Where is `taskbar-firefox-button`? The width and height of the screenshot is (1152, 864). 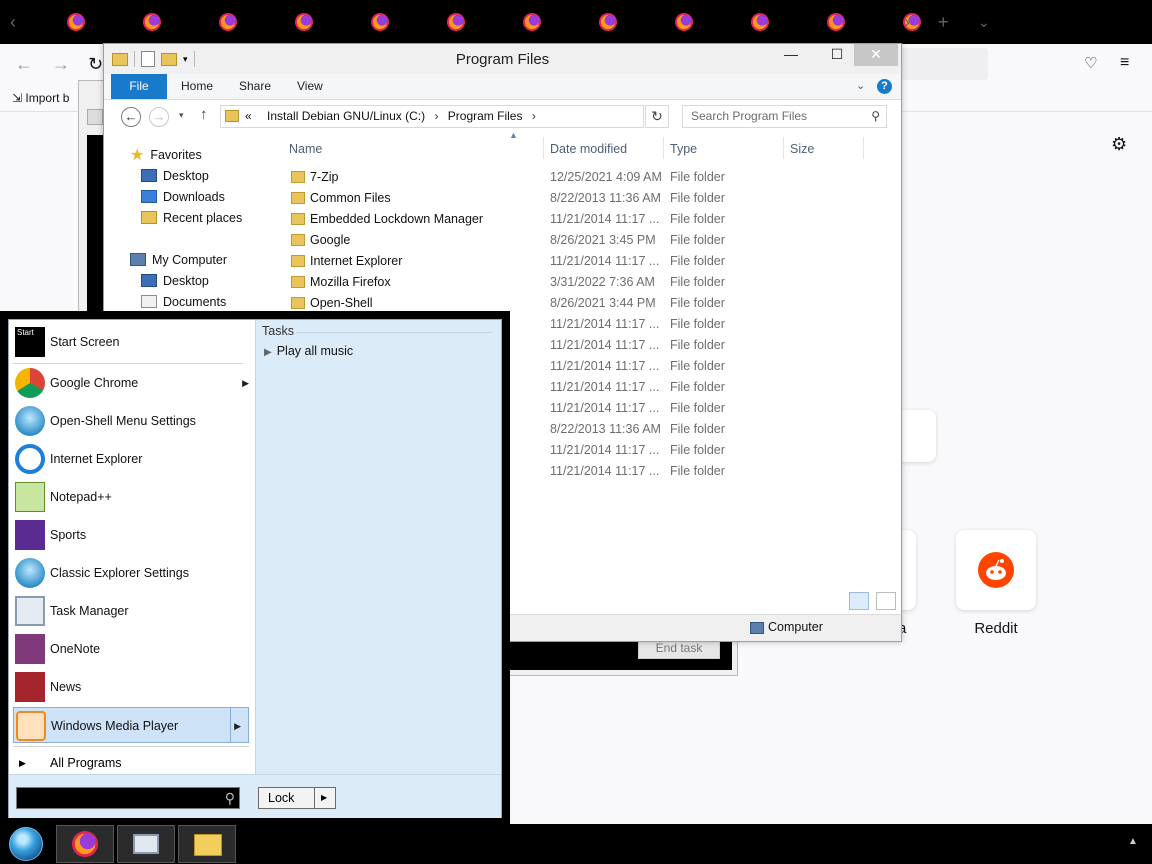
taskbar-firefox-button is located at coordinates (85, 844).